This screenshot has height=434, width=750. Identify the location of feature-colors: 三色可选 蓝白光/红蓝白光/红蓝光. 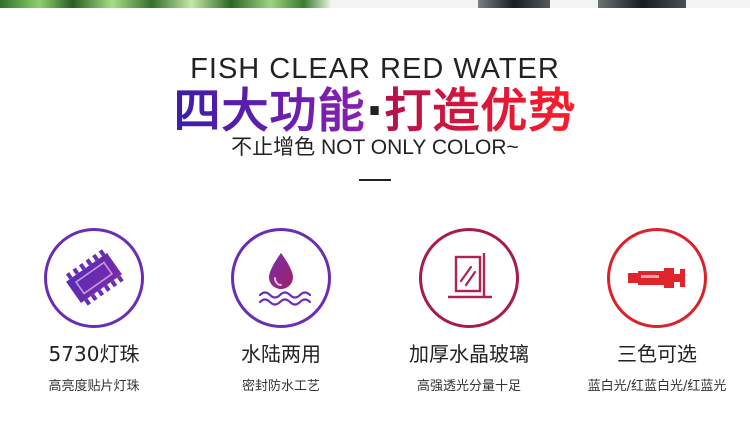
(656, 328).